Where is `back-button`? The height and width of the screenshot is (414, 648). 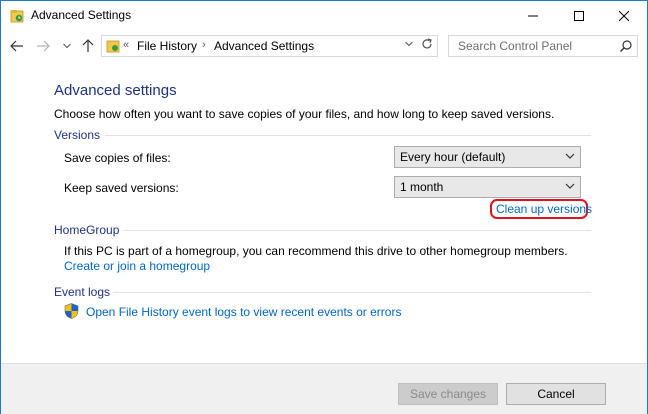 back-button is located at coordinates (17, 46).